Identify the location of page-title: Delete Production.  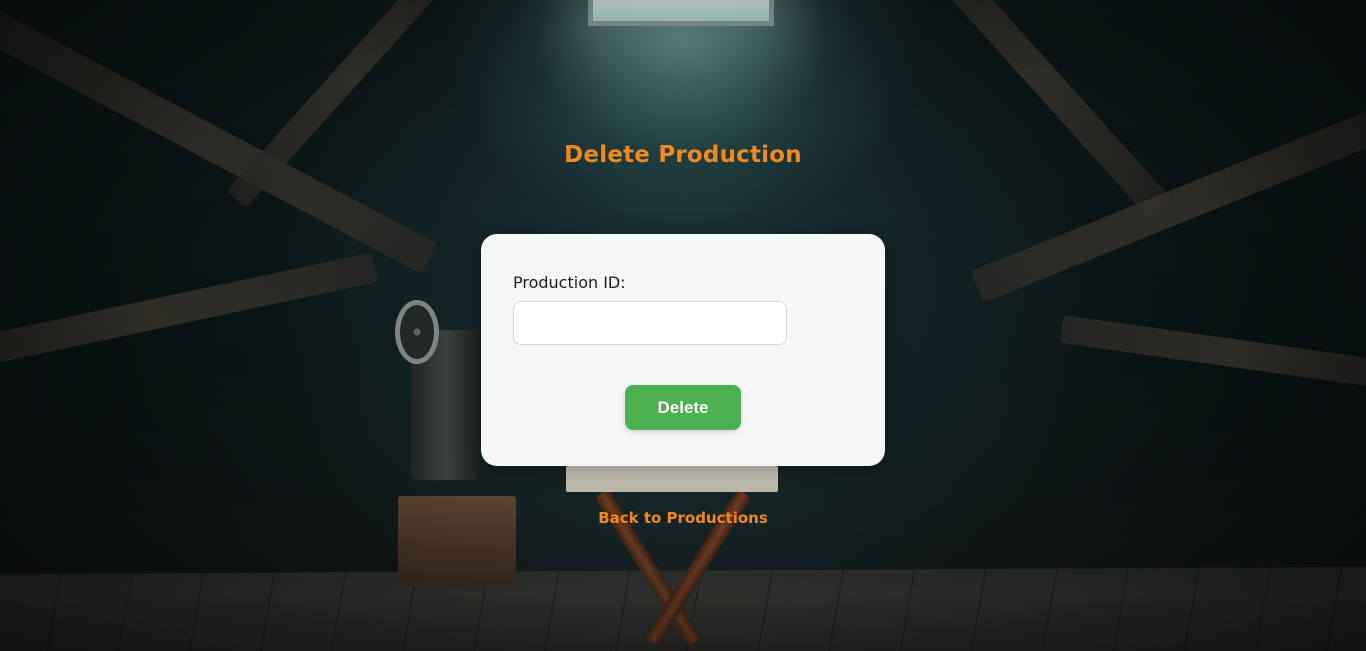
(683, 155).